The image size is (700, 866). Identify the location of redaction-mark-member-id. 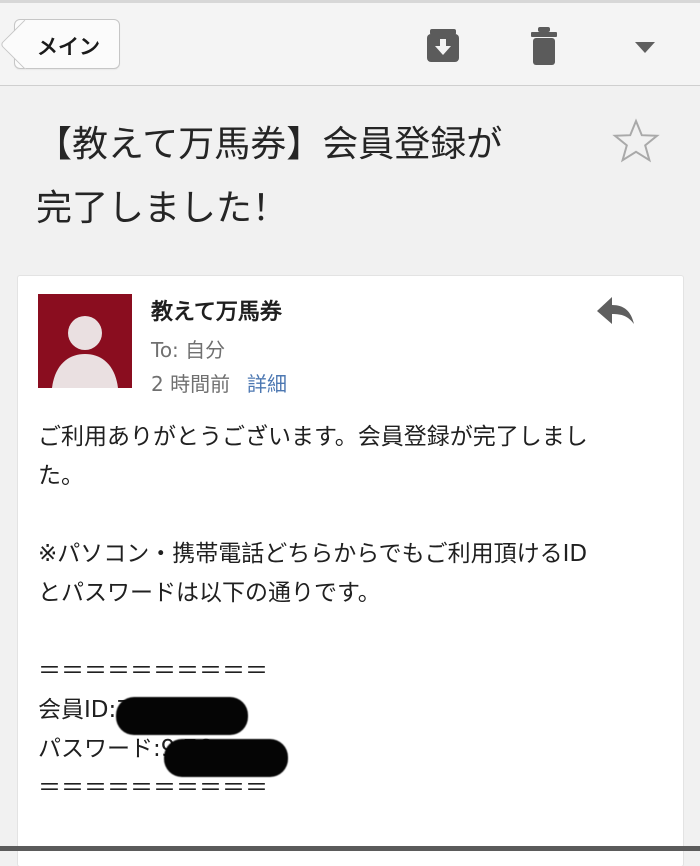
(182, 716).